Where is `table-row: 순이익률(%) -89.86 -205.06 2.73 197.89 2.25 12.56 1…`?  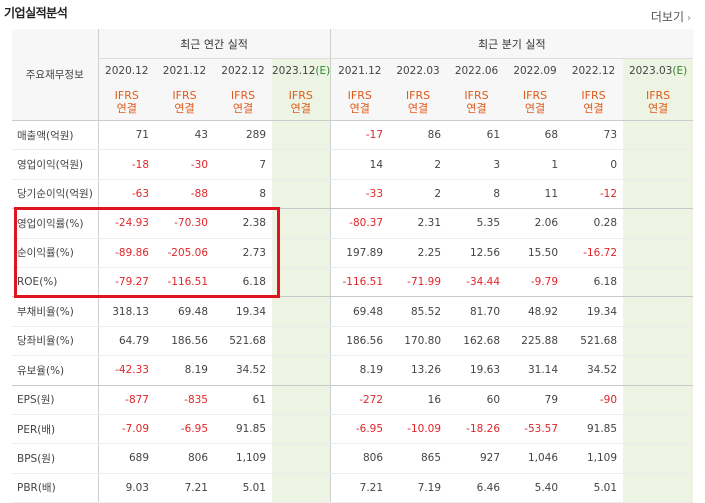
table-row: 순이익률(%) -89.86 -205.06 2.73 197.89 2.25 12.56 1… is located at coordinates (353, 253).